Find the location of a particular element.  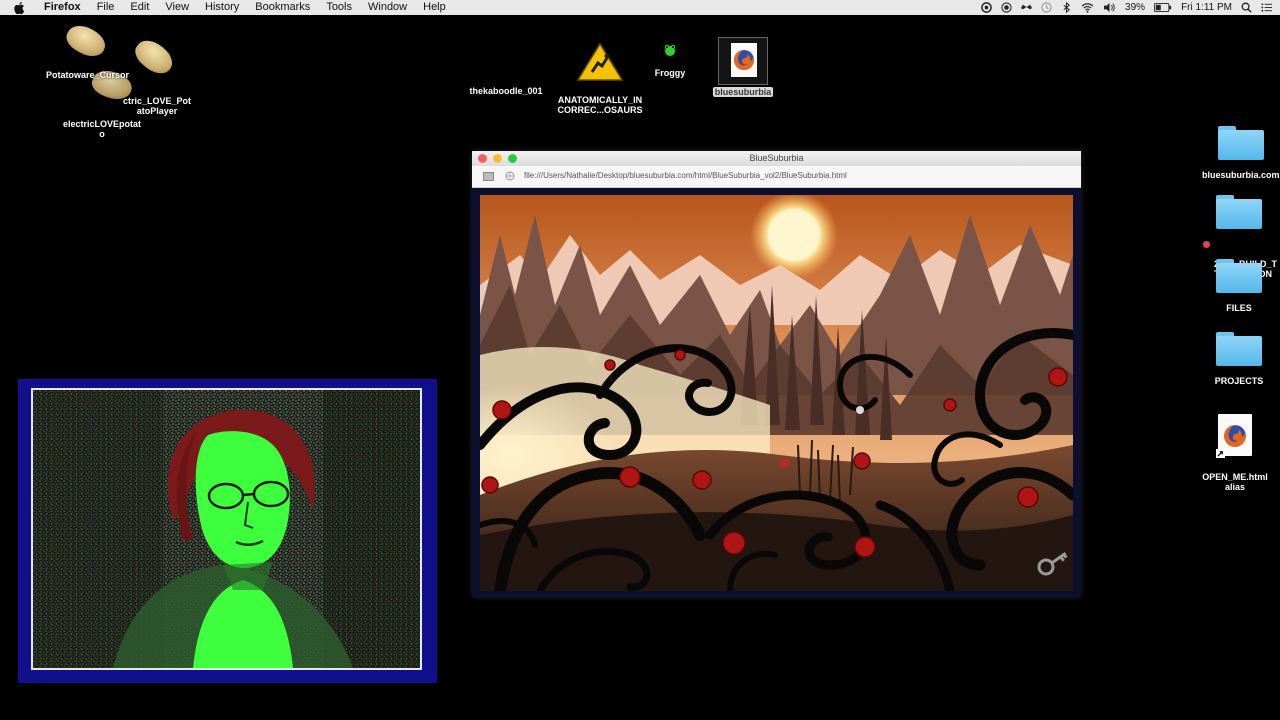

time-machine-icon is located at coordinates (1046, 7).